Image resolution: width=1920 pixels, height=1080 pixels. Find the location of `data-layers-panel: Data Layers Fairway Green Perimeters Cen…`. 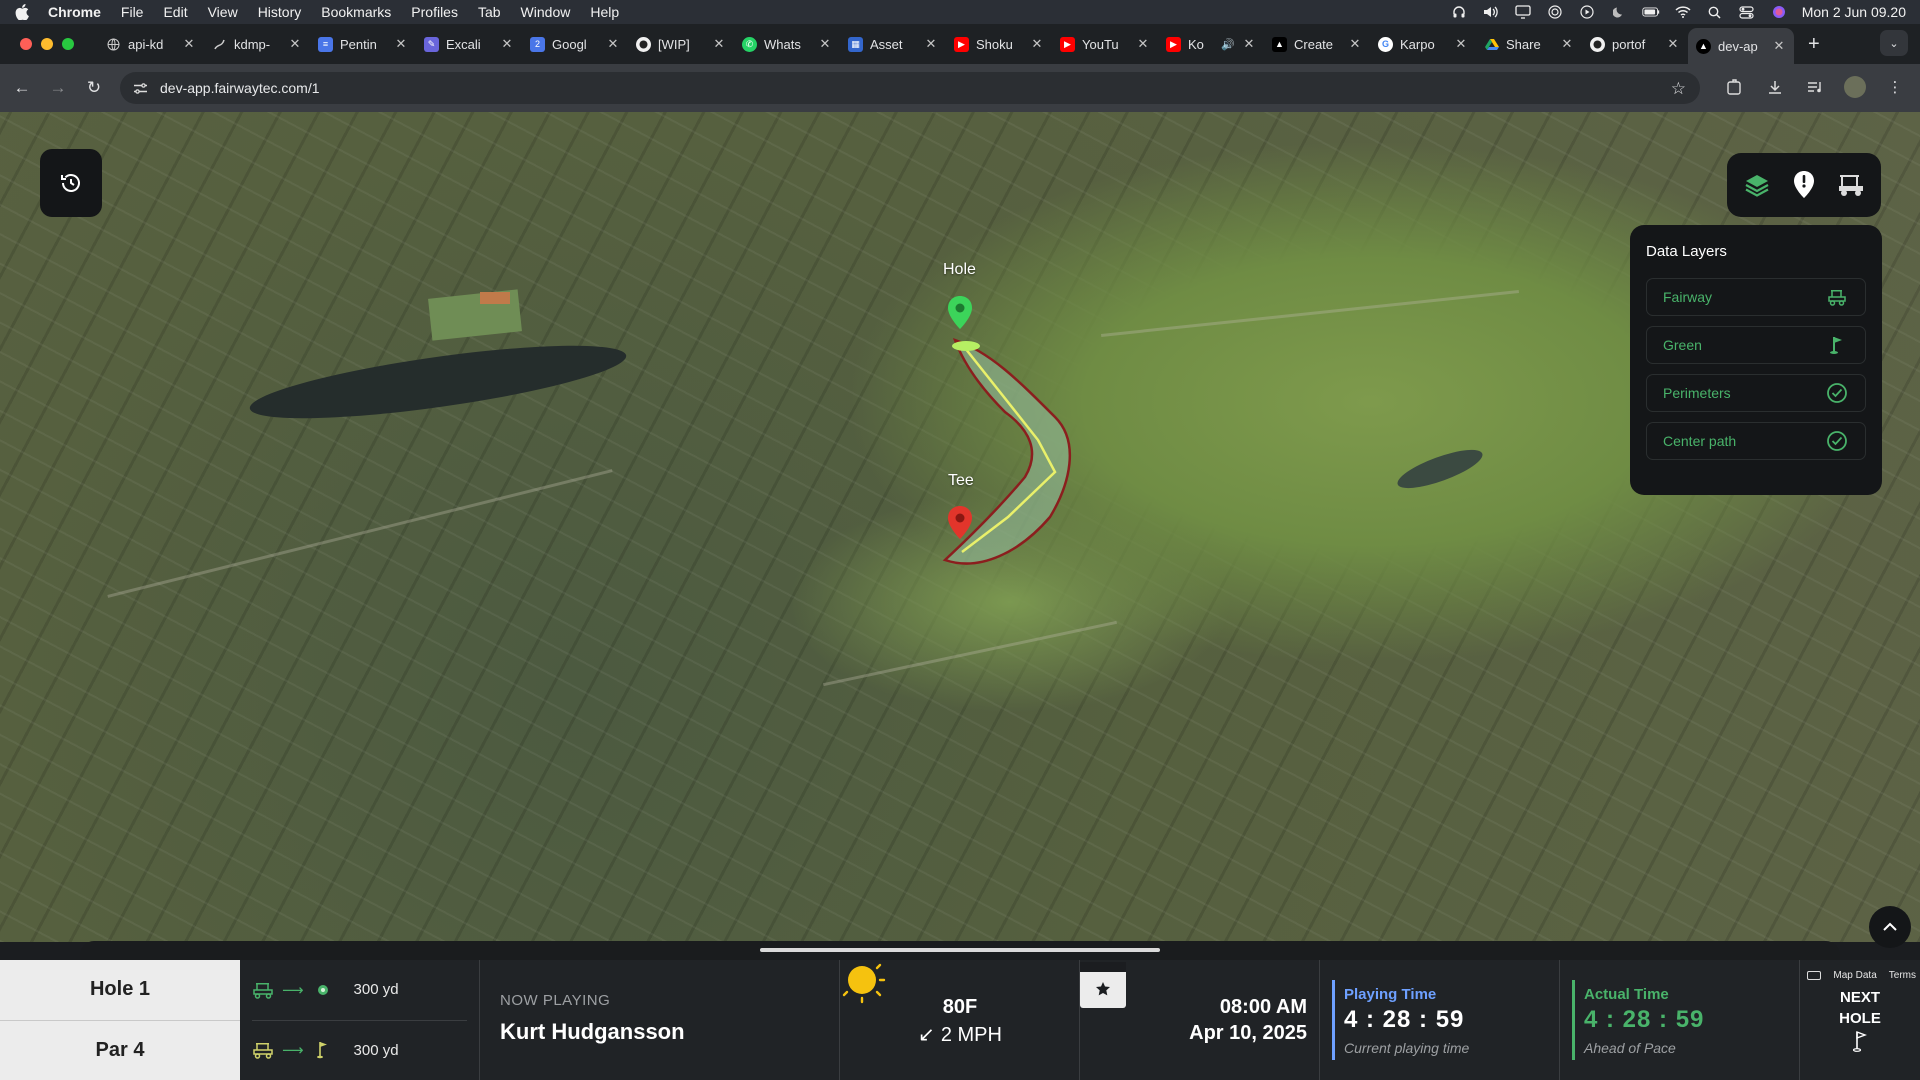

data-layers-panel: Data Layers Fairway Green Perimeters Cen… is located at coordinates (1756, 360).